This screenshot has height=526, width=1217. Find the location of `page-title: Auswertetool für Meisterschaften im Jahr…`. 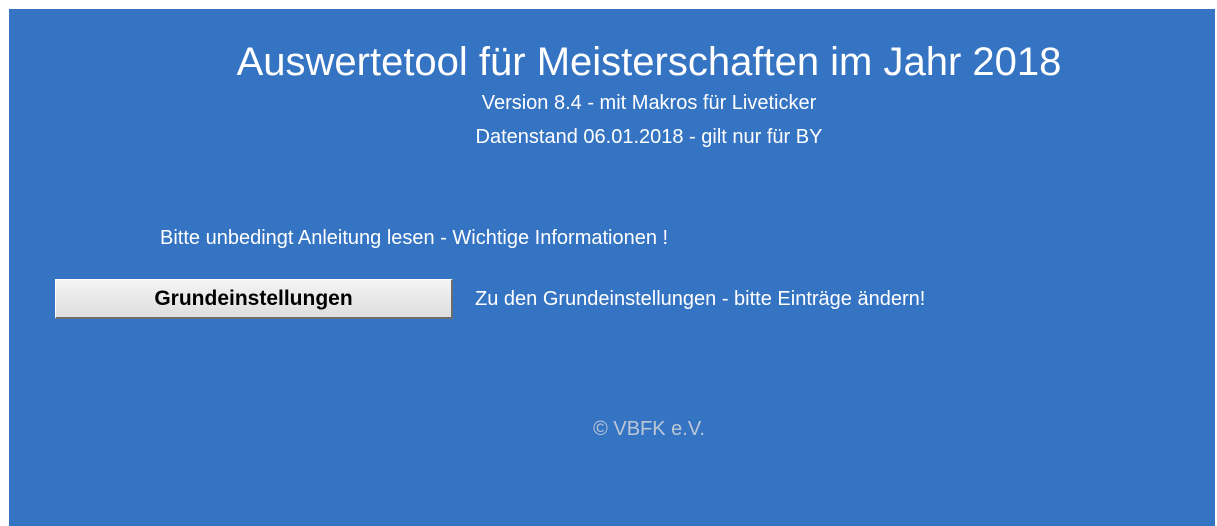

page-title: Auswertetool für Meisterschaften im Jahr… is located at coordinates (649, 62).